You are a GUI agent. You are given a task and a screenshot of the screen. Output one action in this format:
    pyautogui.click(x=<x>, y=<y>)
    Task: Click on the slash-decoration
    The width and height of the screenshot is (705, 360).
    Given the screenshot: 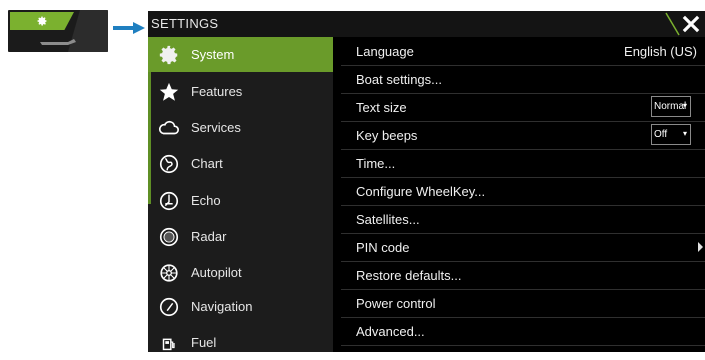 What is the action you would take?
    pyautogui.click(x=672, y=24)
    